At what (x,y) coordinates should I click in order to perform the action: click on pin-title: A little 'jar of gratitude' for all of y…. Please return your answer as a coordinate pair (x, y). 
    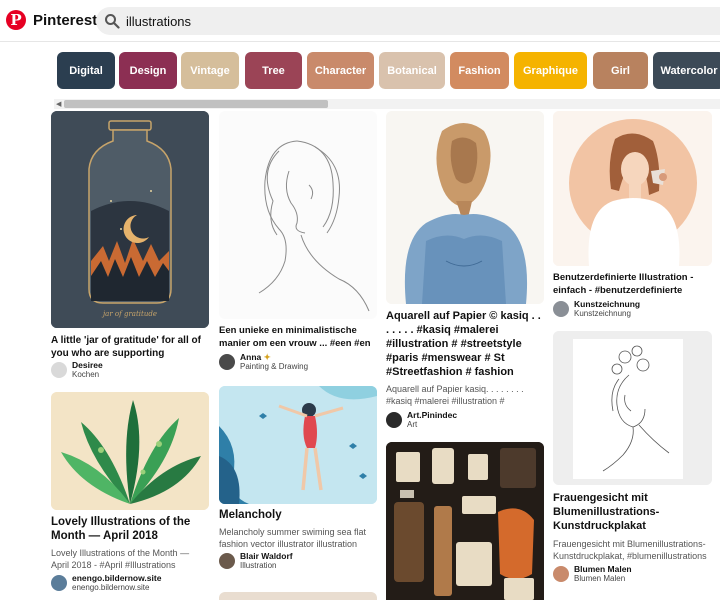
    Looking at the image, I should click on (130, 347).